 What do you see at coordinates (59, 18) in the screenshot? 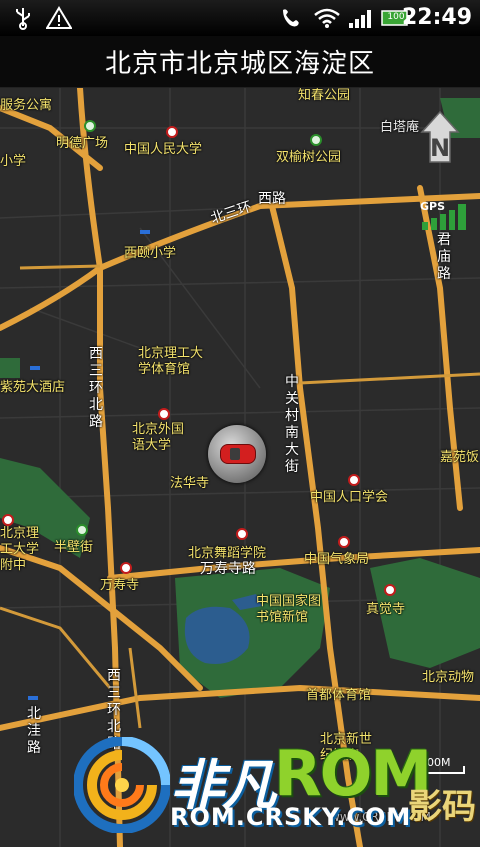
I see `warning-icon` at bounding box center [59, 18].